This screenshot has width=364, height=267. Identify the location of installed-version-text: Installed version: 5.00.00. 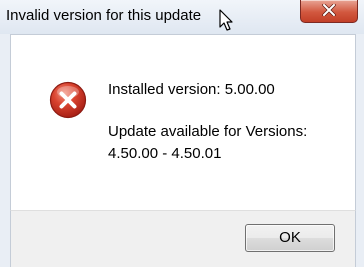
(191, 89).